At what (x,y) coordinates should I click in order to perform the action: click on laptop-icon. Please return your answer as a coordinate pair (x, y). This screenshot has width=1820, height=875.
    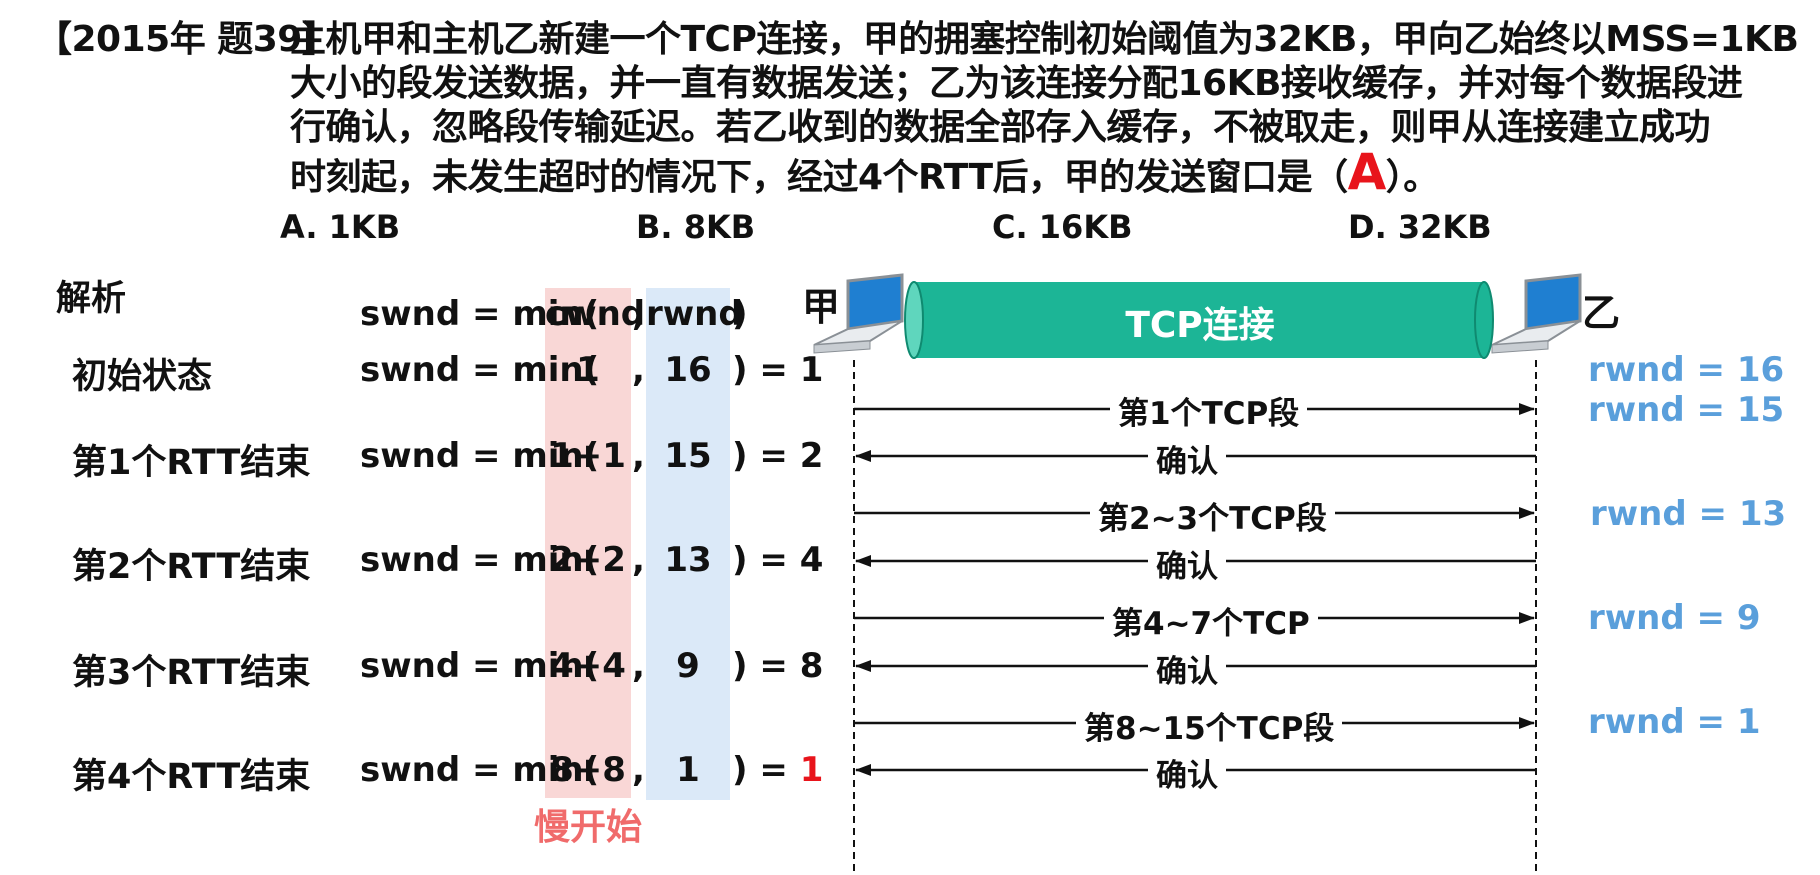
    Looking at the image, I should click on (1536, 313).